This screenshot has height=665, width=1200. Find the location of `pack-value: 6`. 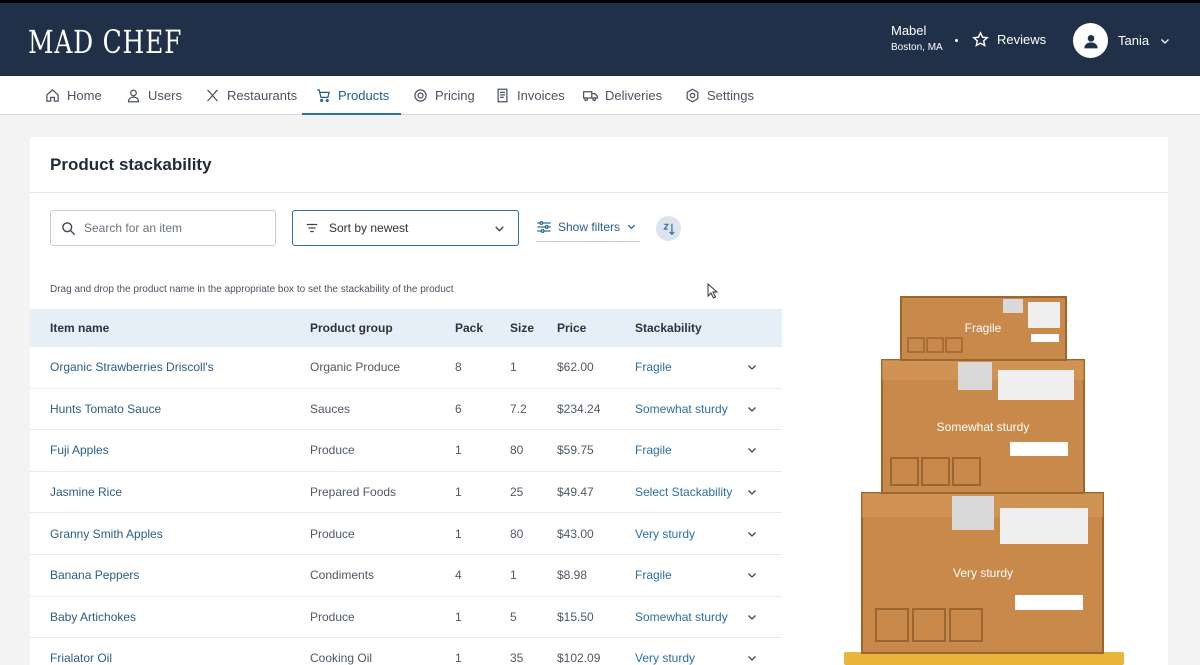

pack-value: 6 is located at coordinates (458, 408).